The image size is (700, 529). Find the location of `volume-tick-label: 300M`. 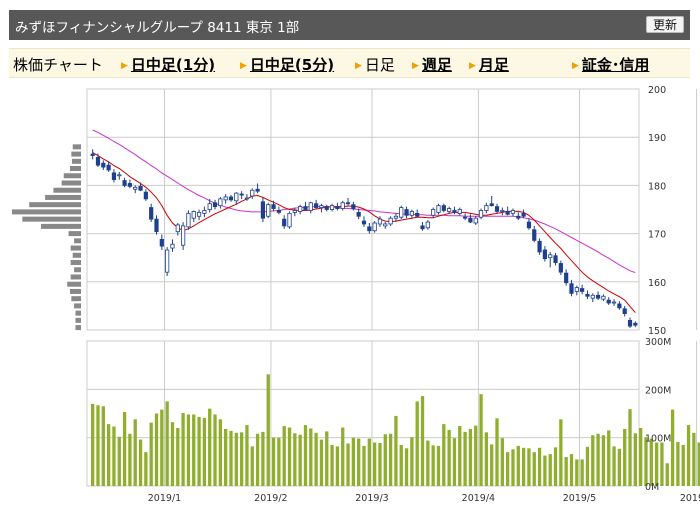

volume-tick-label: 300M is located at coordinates (658, 342).